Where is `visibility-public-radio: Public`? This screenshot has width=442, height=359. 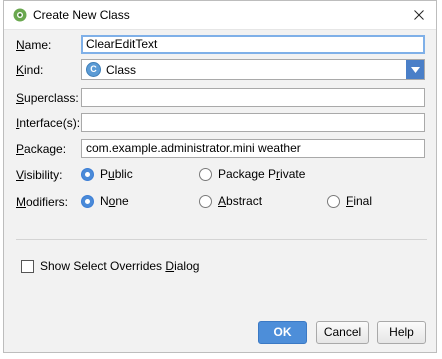 visibility-public-radio: Public is located at coordinates (107, 174).